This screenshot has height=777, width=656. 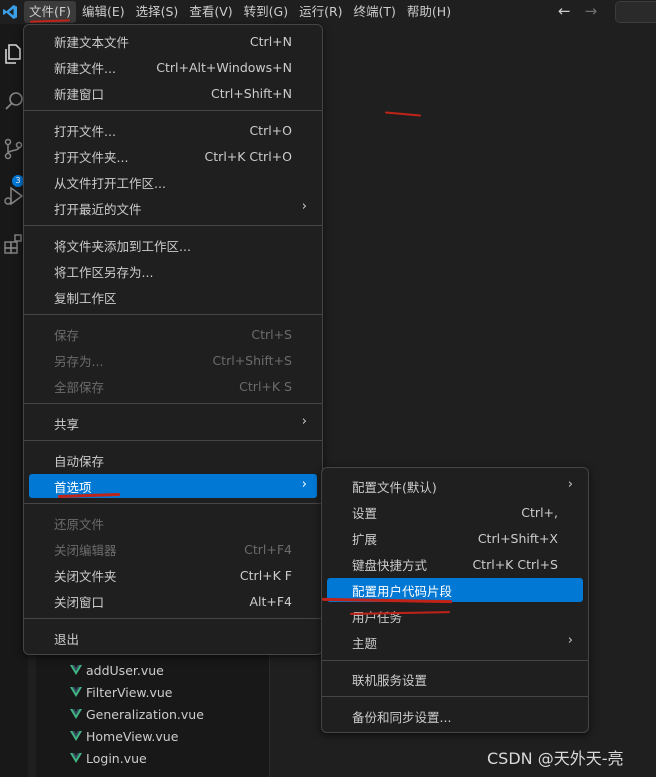 What do you see at coordinates (320, 12) in the screenshot?
I see `menu-run: 运行(R)` at bounding box center [320, 12].